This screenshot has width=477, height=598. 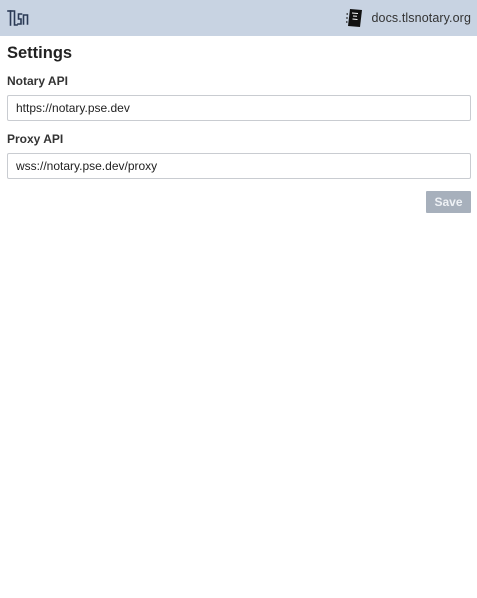 What do you see at coordinates (239, 166) in the screenshot?
I see `proxy-api-input` at bounding box center [239, 166].